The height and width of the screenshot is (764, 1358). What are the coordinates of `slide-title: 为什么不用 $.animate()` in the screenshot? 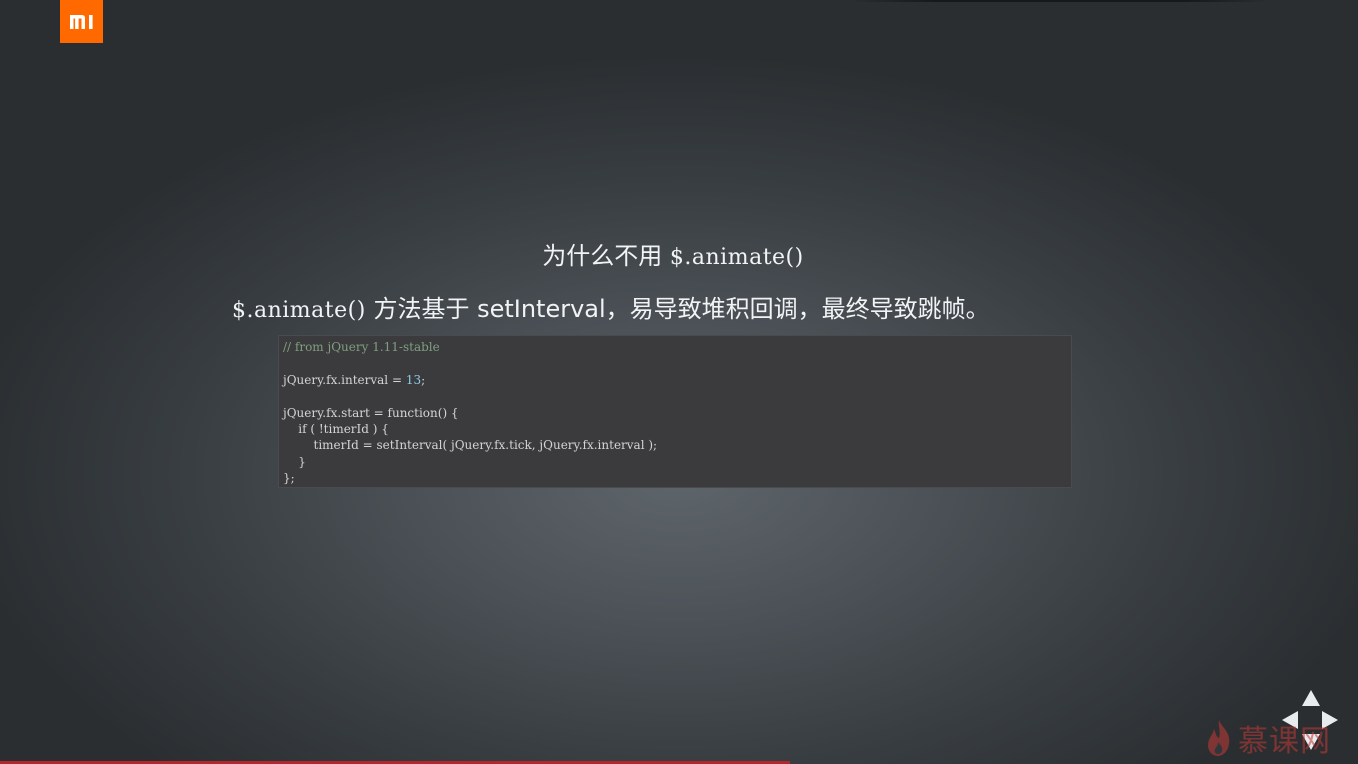 It's located at (673, 257).